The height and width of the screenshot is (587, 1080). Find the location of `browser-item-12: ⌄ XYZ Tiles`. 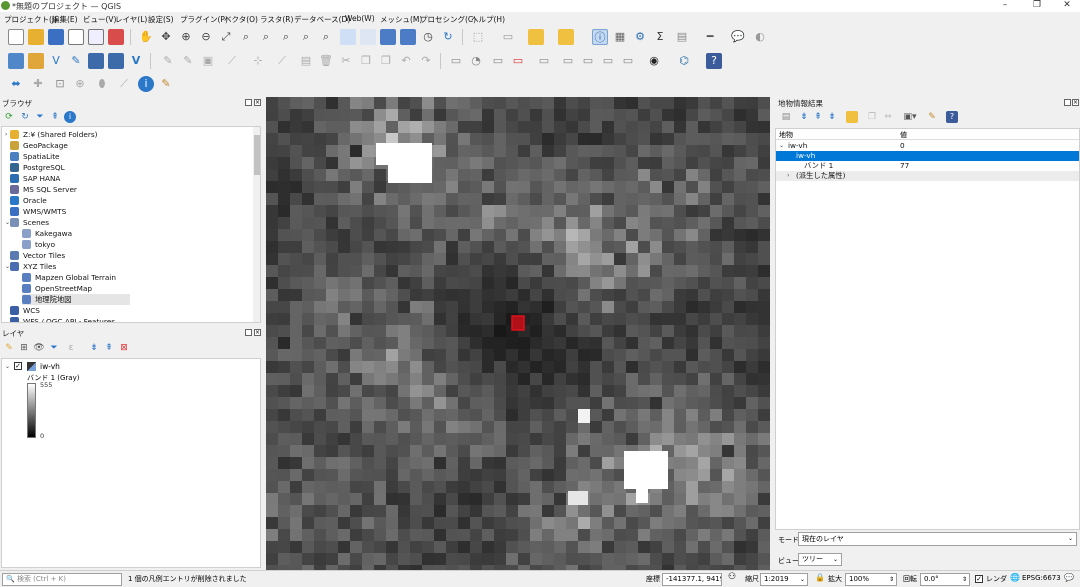

browser-item-12: ⌄ XYZ Tiles is located at coordinates (127, 266).